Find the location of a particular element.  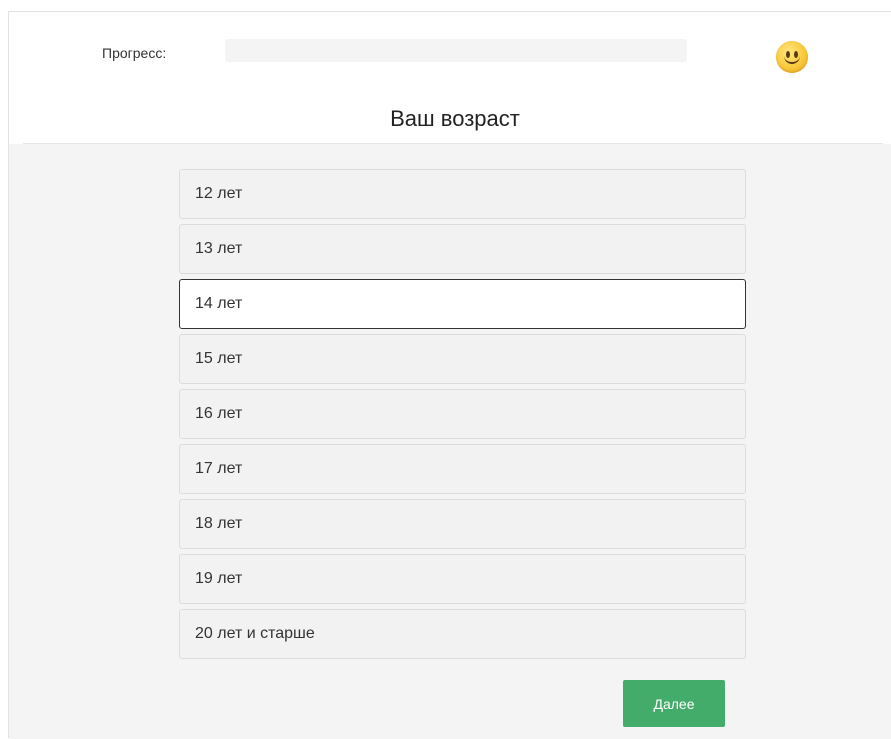

answer-option-19: 19 лет is located at coordinates (462, 579).